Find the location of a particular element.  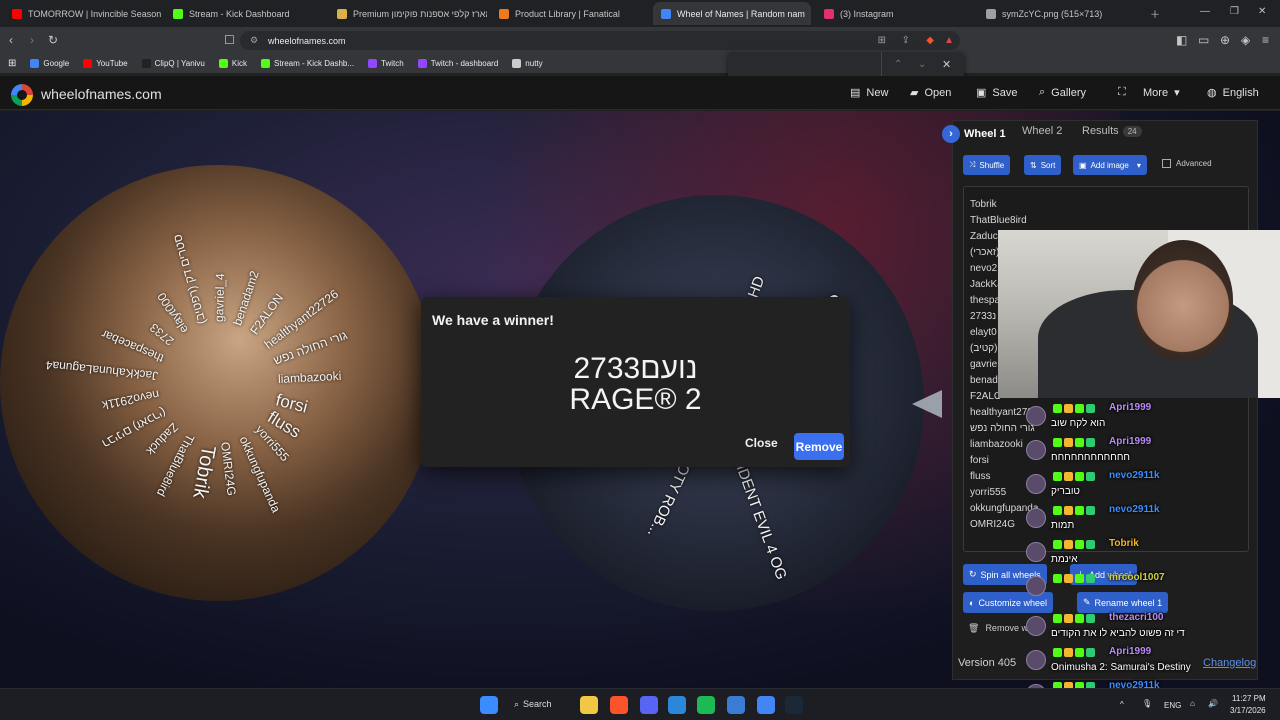

find-prev-icon: ⌃ is located at coordinates (898, 64).